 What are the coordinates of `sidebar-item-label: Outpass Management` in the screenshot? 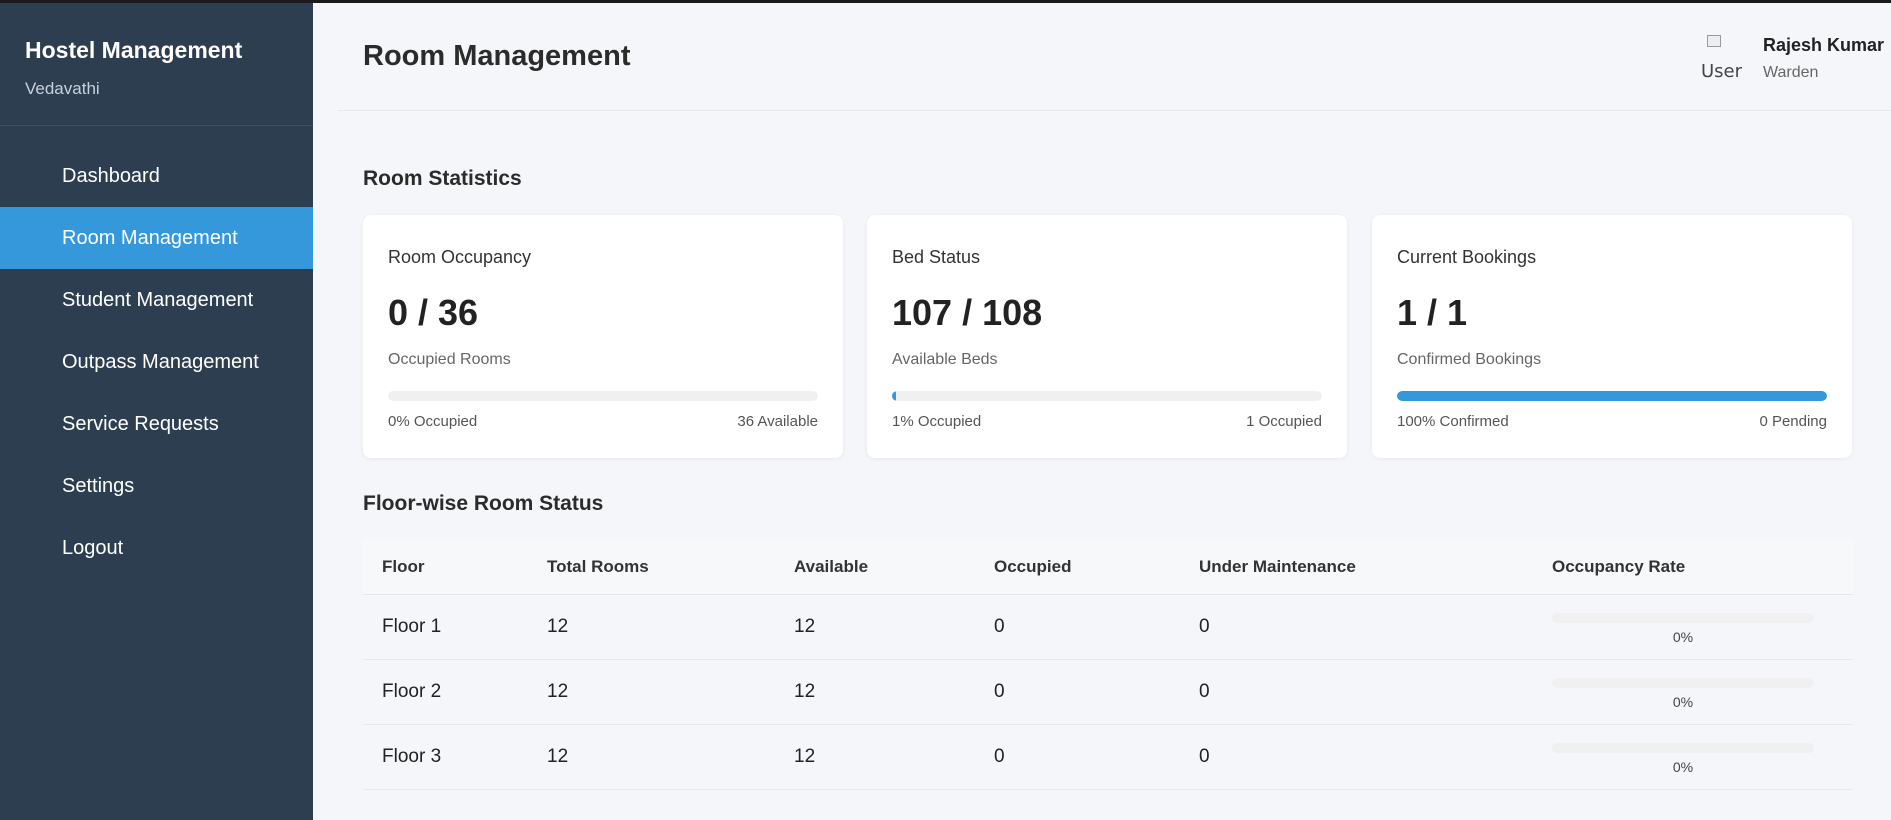 It's located at (160, 361).